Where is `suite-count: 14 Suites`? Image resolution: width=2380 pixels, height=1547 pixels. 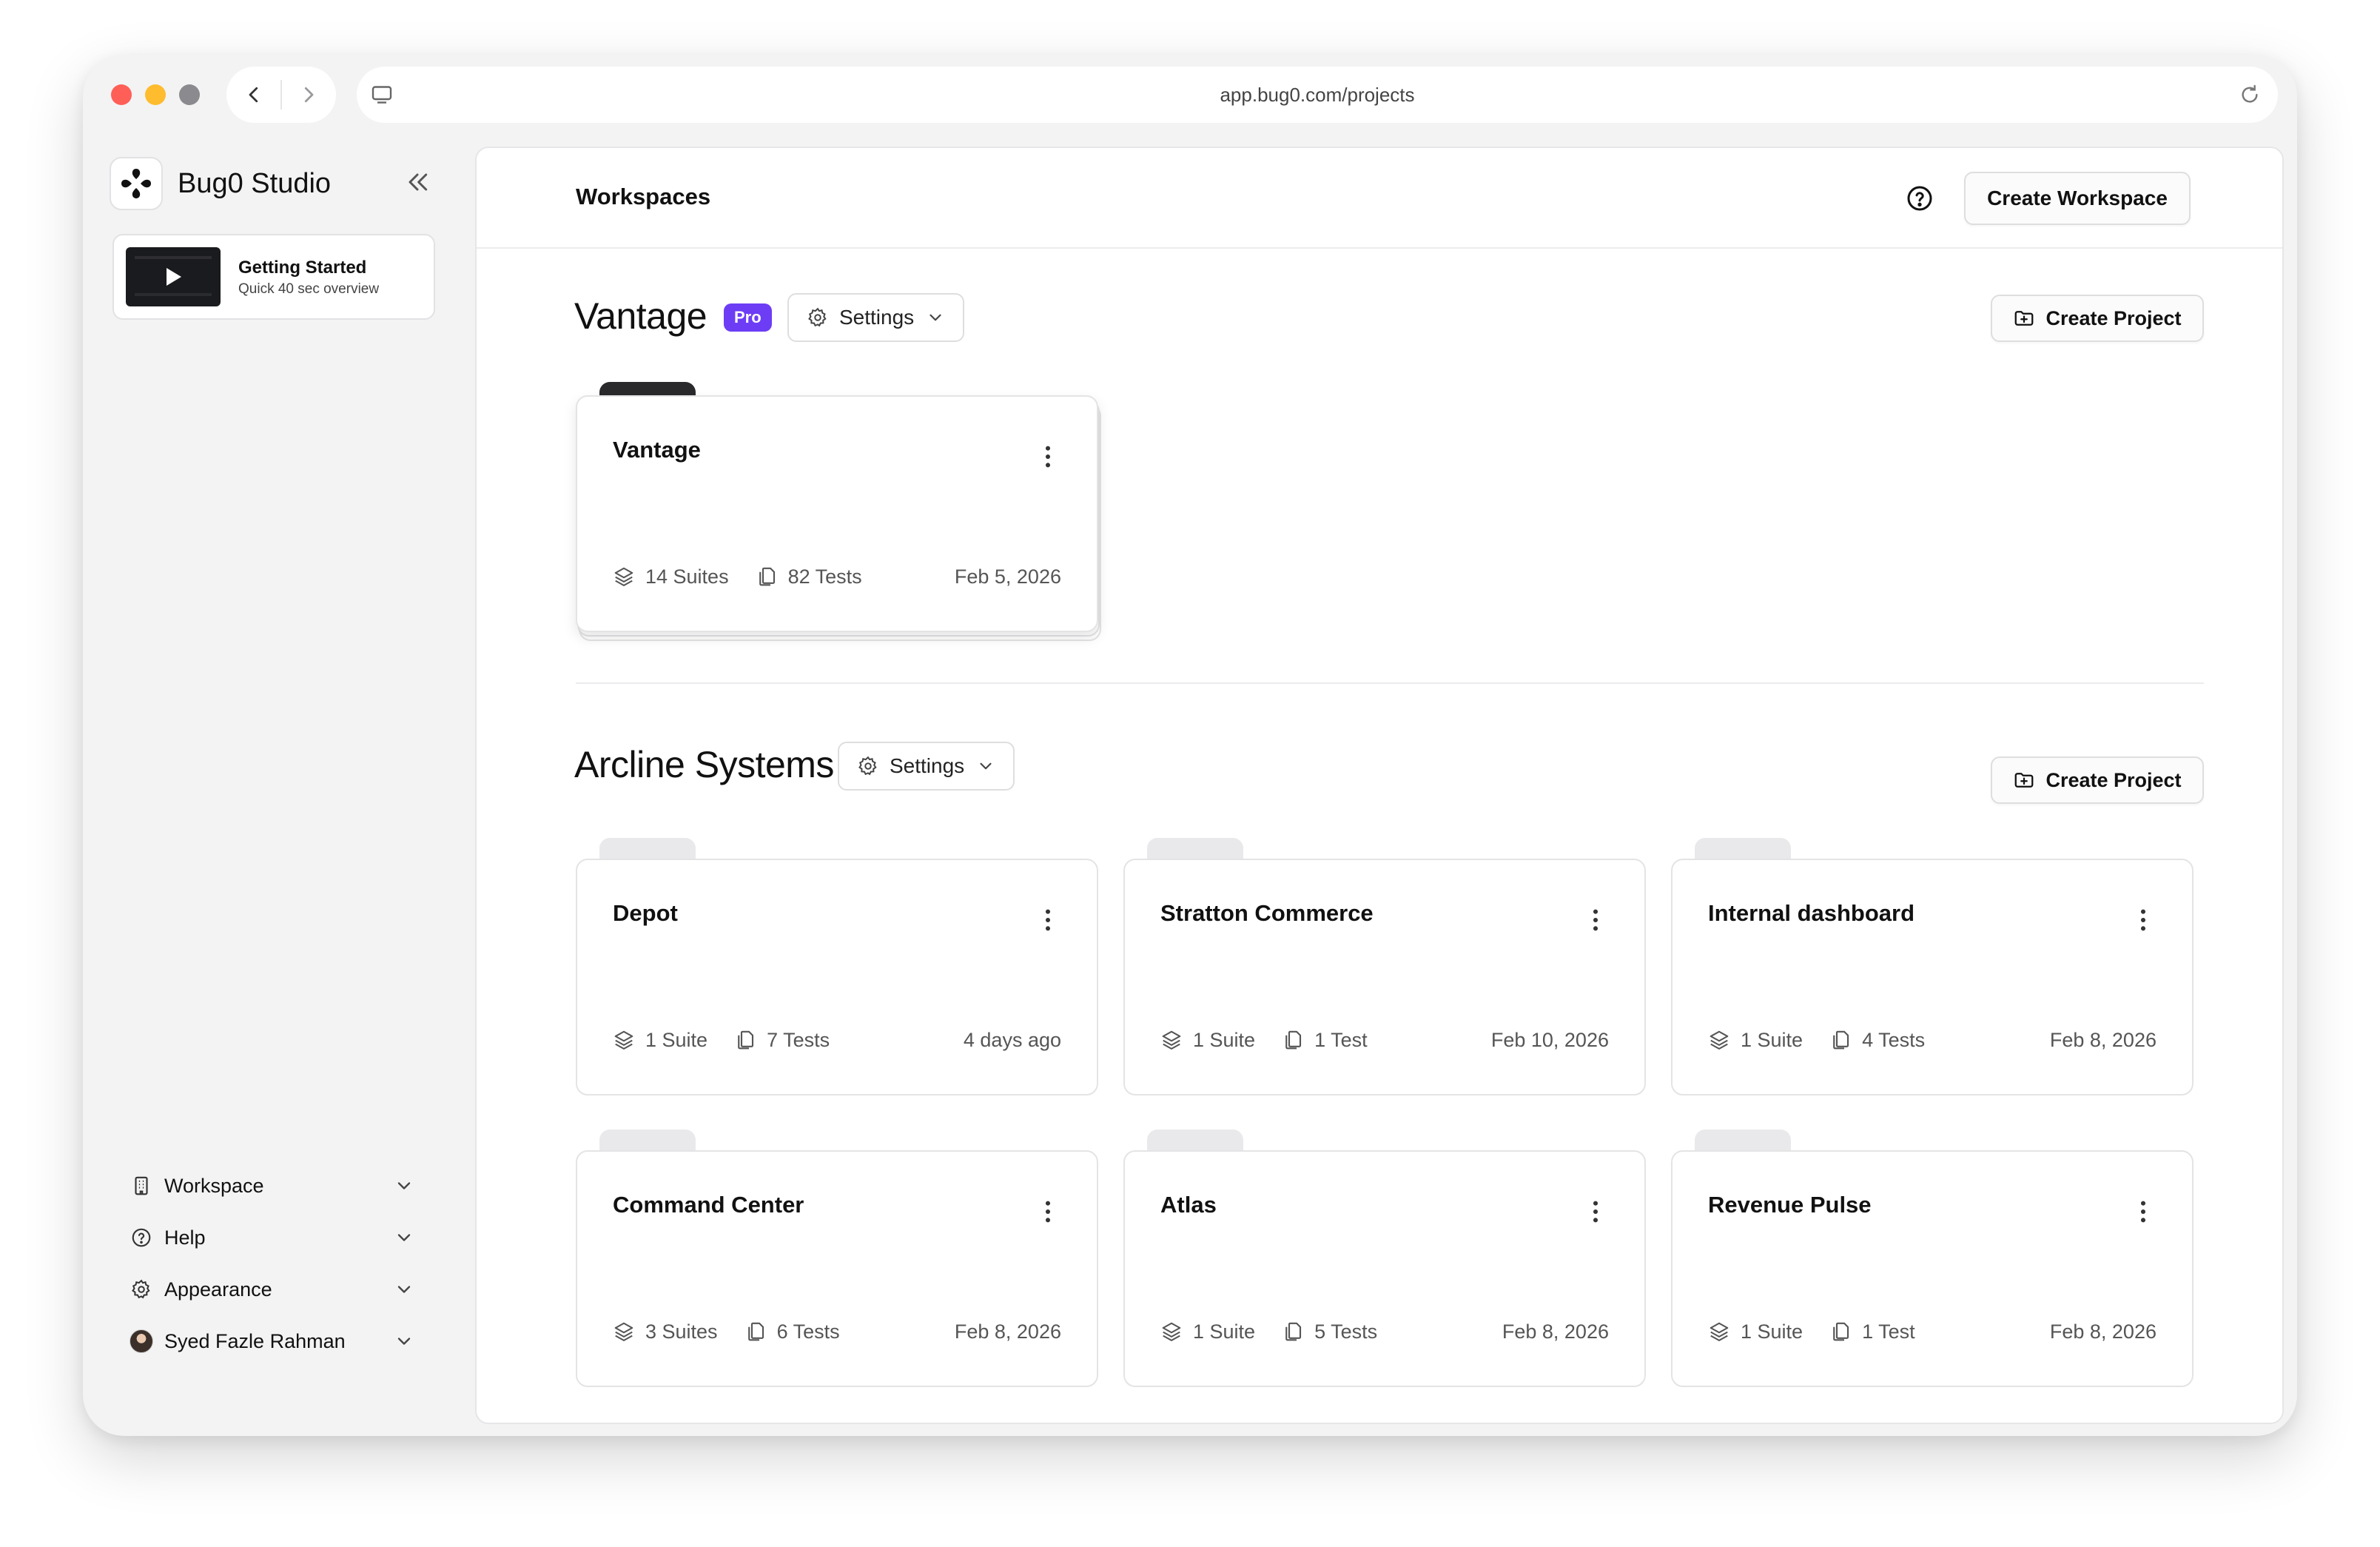 suite-count: 14 Suites is located at coordinates (671, 577).